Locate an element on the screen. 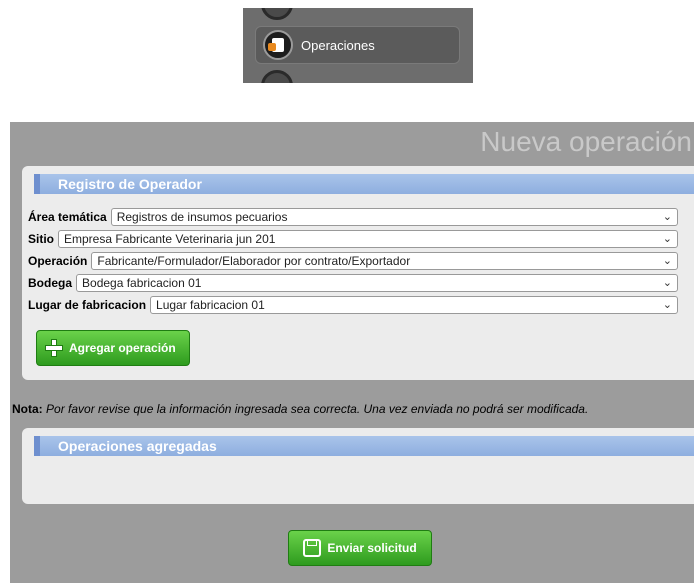 The height and width of the screenshot is (583, 694). plus-icon is located at coordinates (54, 348).